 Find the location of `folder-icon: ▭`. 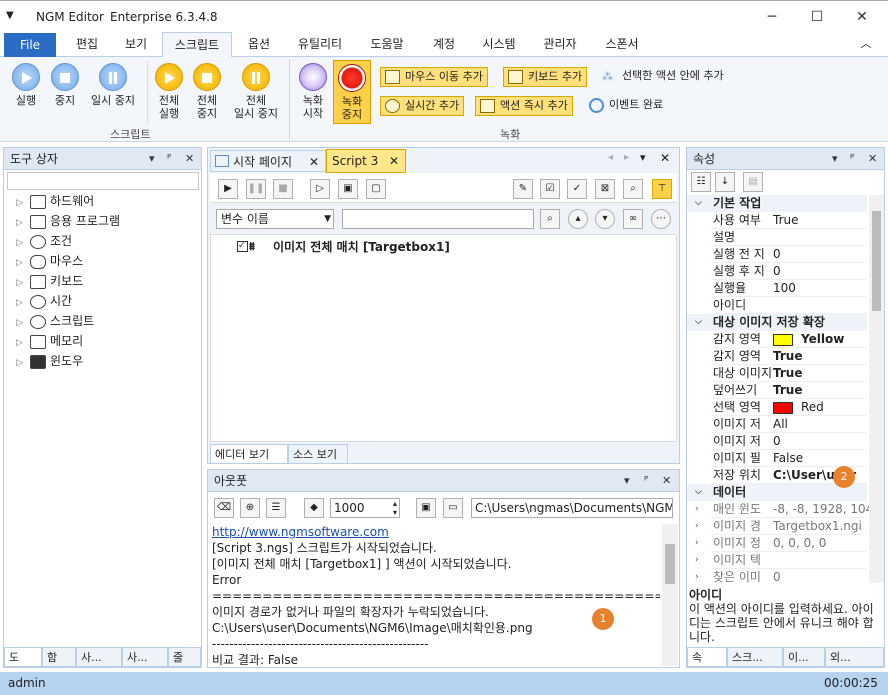

folder-icon: ▭ is located at coordinates (453, 508).